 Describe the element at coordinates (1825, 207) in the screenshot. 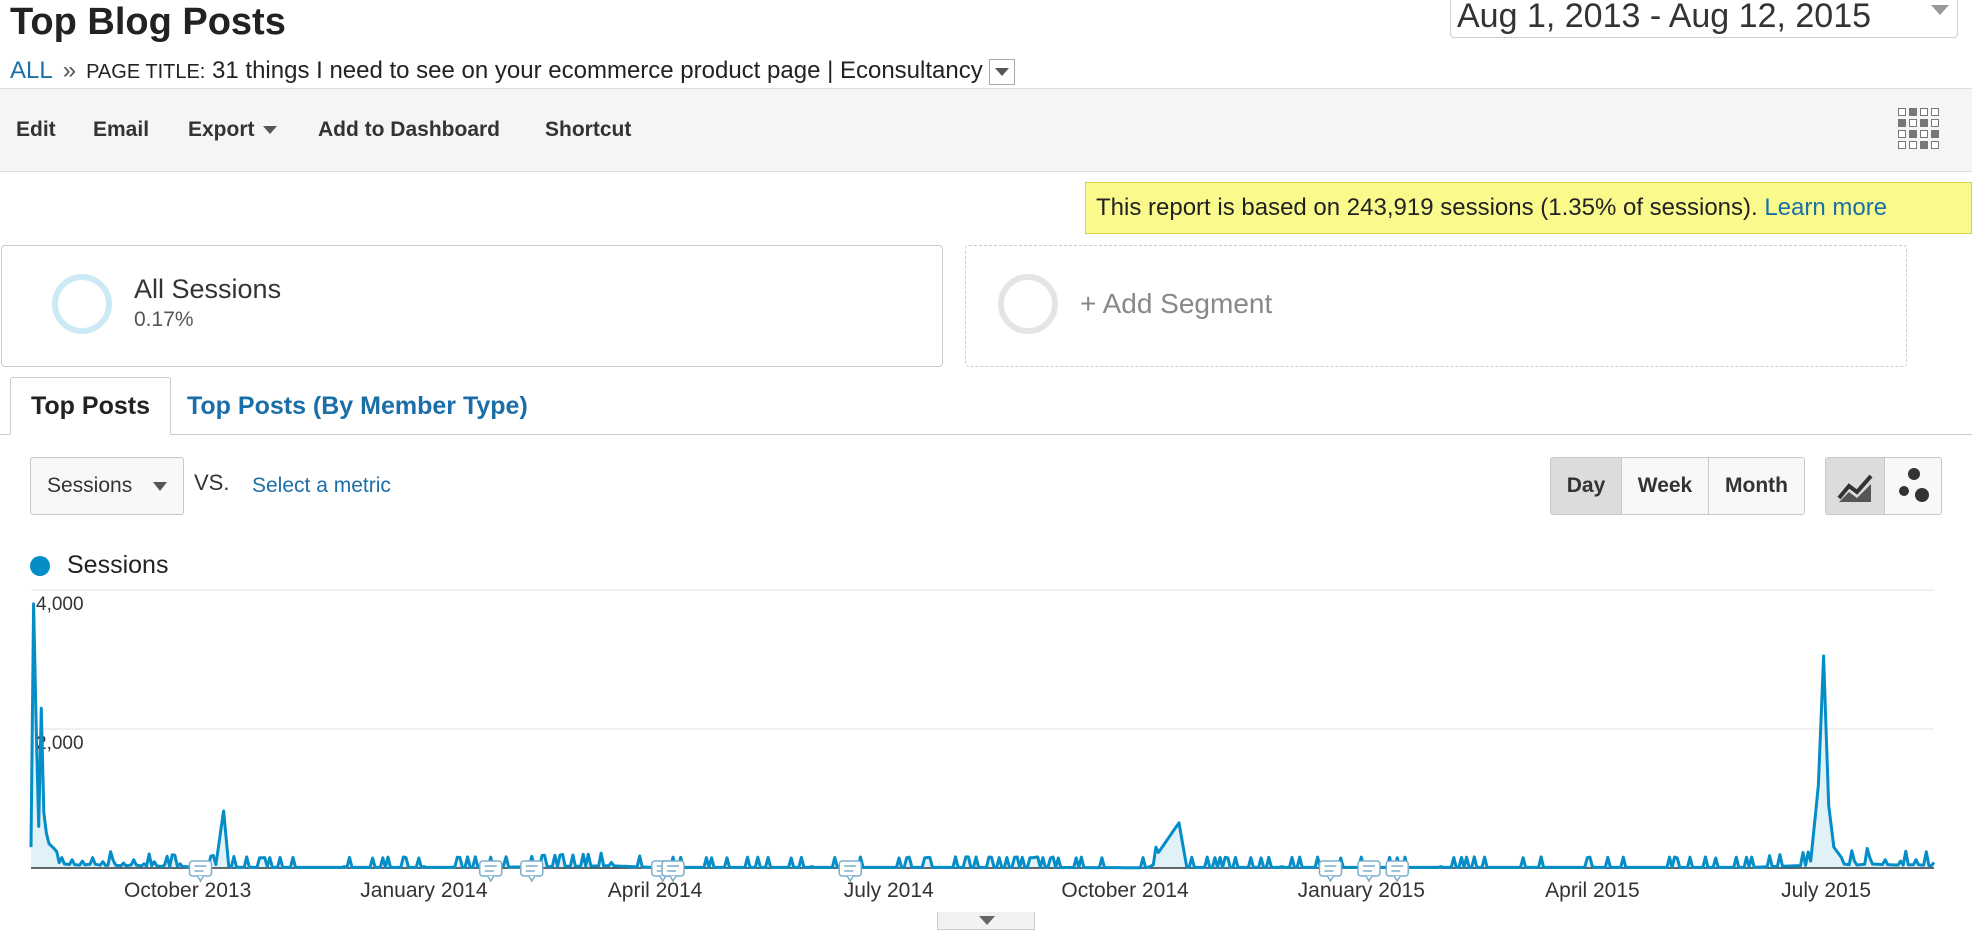

I see `learn-more-link: Learn more` at that location.